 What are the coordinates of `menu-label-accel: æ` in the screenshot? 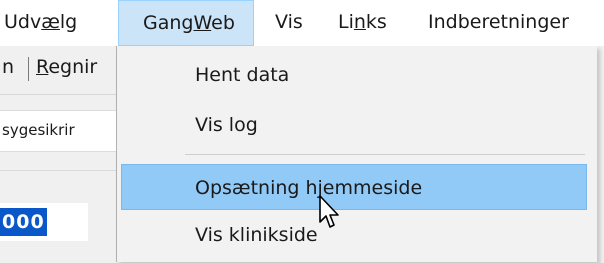 It's located at (50, 22).